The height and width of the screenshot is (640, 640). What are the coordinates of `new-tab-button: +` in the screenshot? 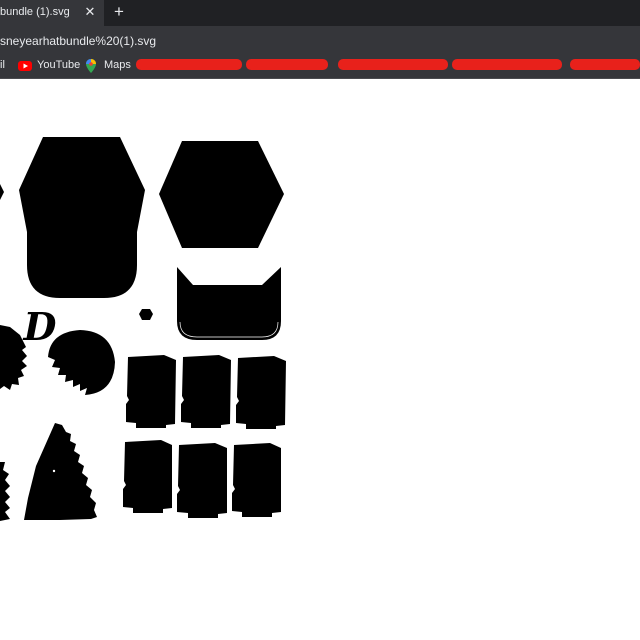 It's located at (119, 12).